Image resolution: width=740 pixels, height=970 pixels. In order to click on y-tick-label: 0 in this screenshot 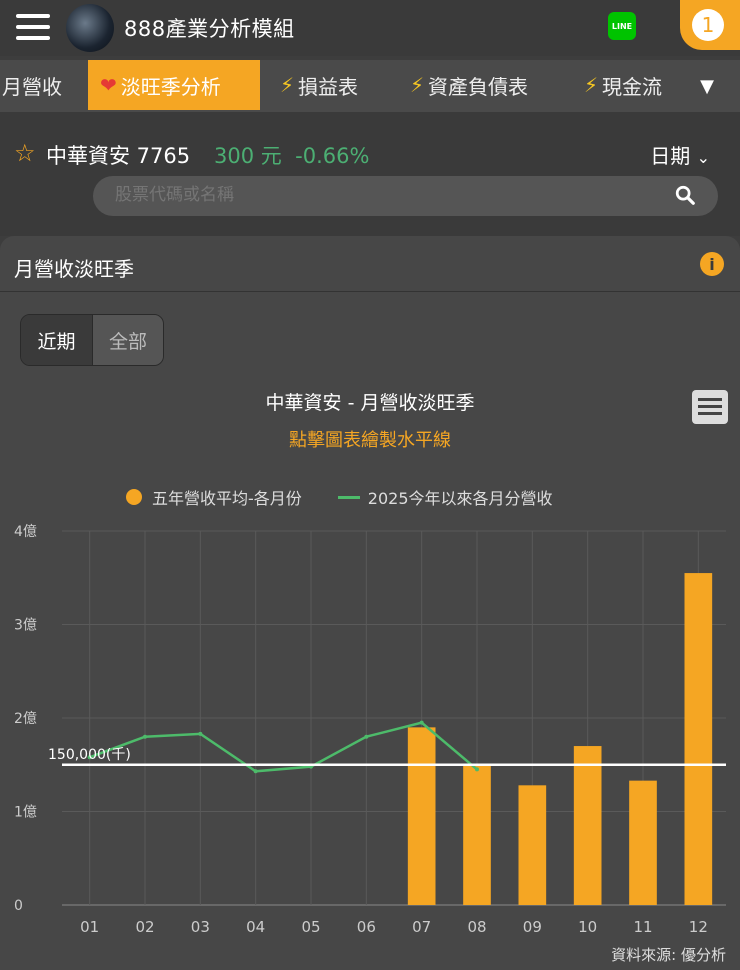, I will do `click(18, 906)`.